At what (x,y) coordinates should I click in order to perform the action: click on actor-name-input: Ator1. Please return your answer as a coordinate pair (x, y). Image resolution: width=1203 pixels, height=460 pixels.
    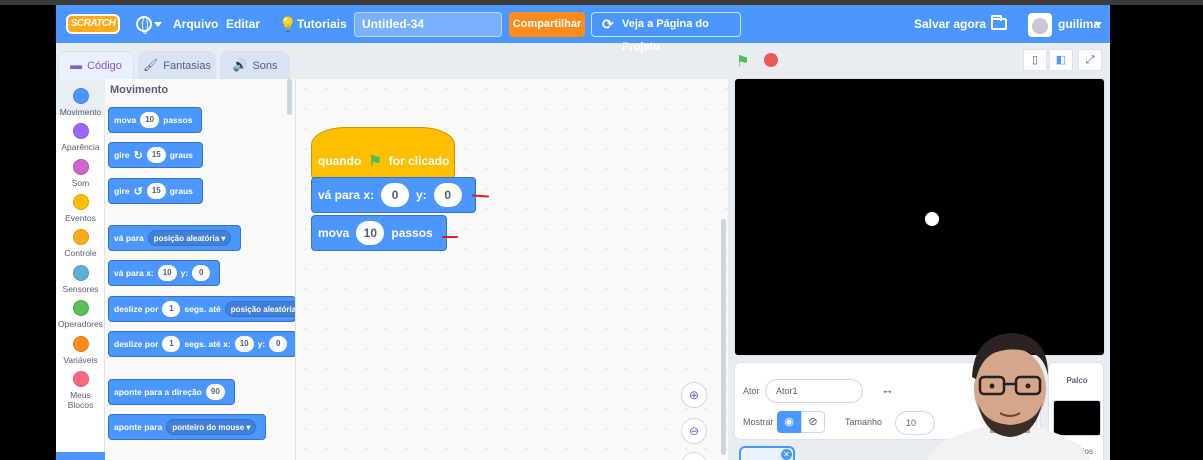
    Looking at the image, I should click on (814, 391).